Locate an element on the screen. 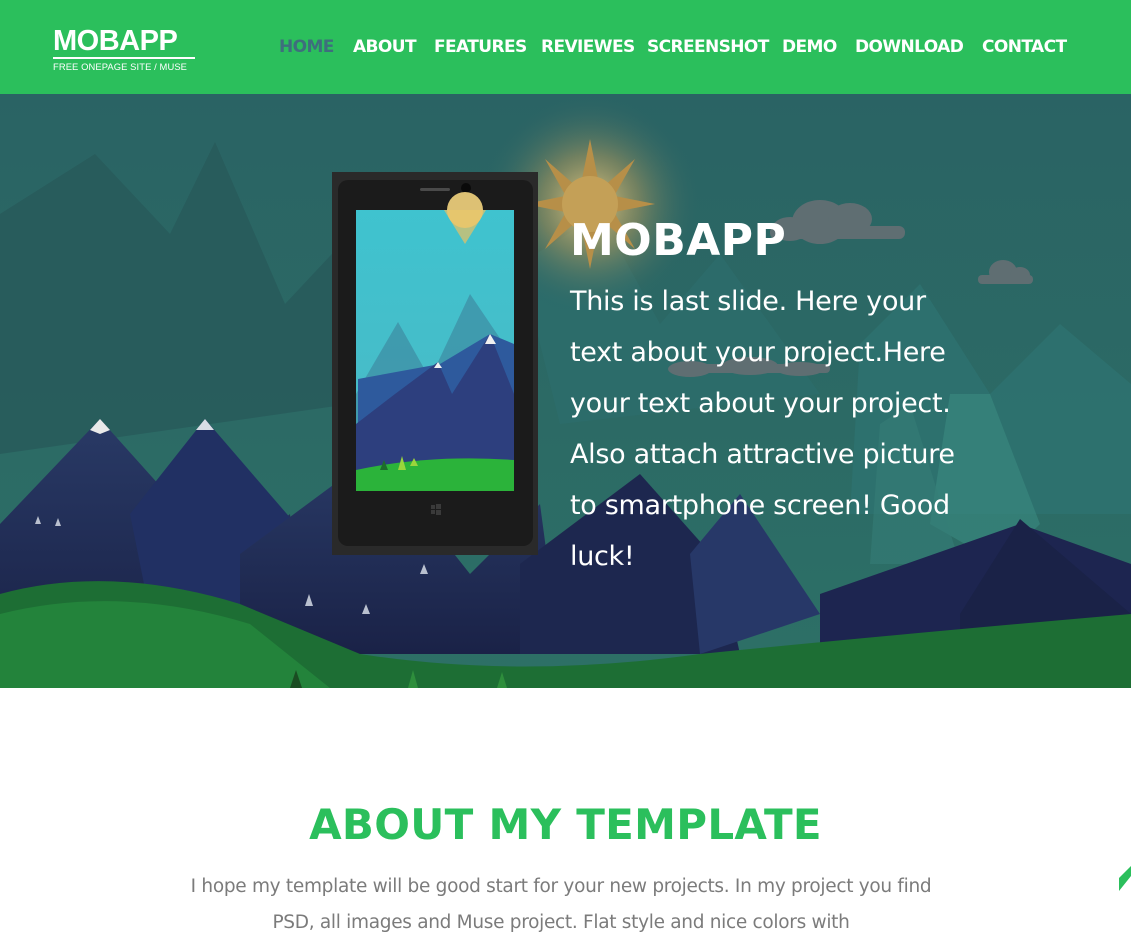 The width and height of the screenshot is (1131, 933). nav-download: DOWNLOAD is located at coordinates (909, 47).